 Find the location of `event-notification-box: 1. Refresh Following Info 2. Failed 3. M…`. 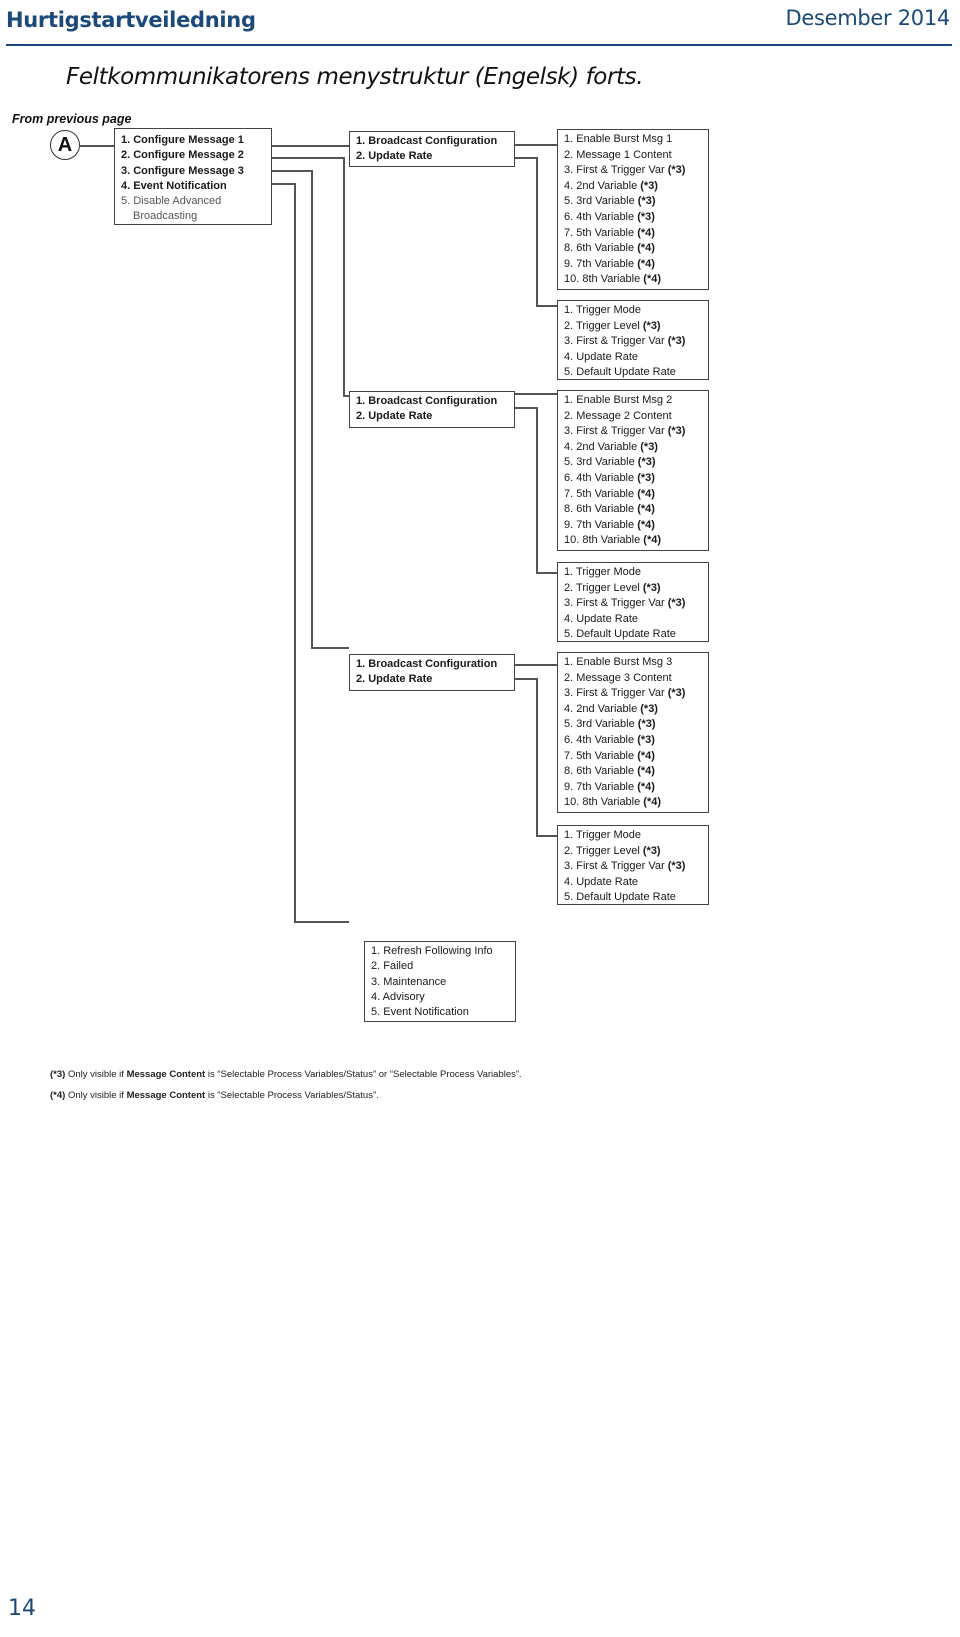

event-notification-box: 1. Refresh Following Info 2. Failed 3. M… is located at coordinates (440, 981).